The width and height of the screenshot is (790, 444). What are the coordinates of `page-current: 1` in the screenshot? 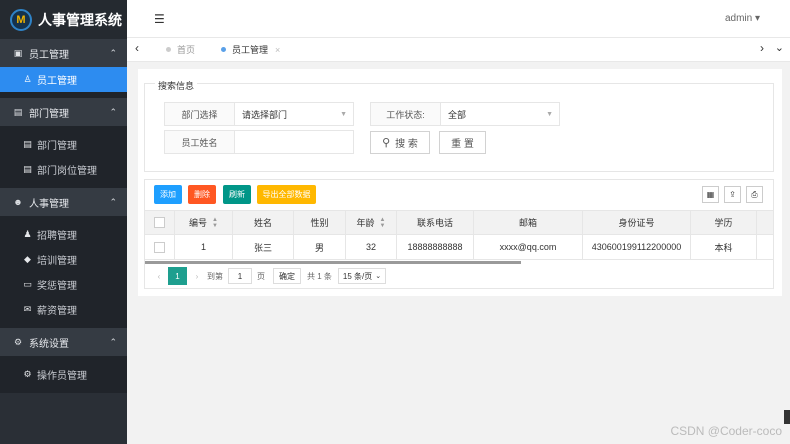 It's located at (177, 276).